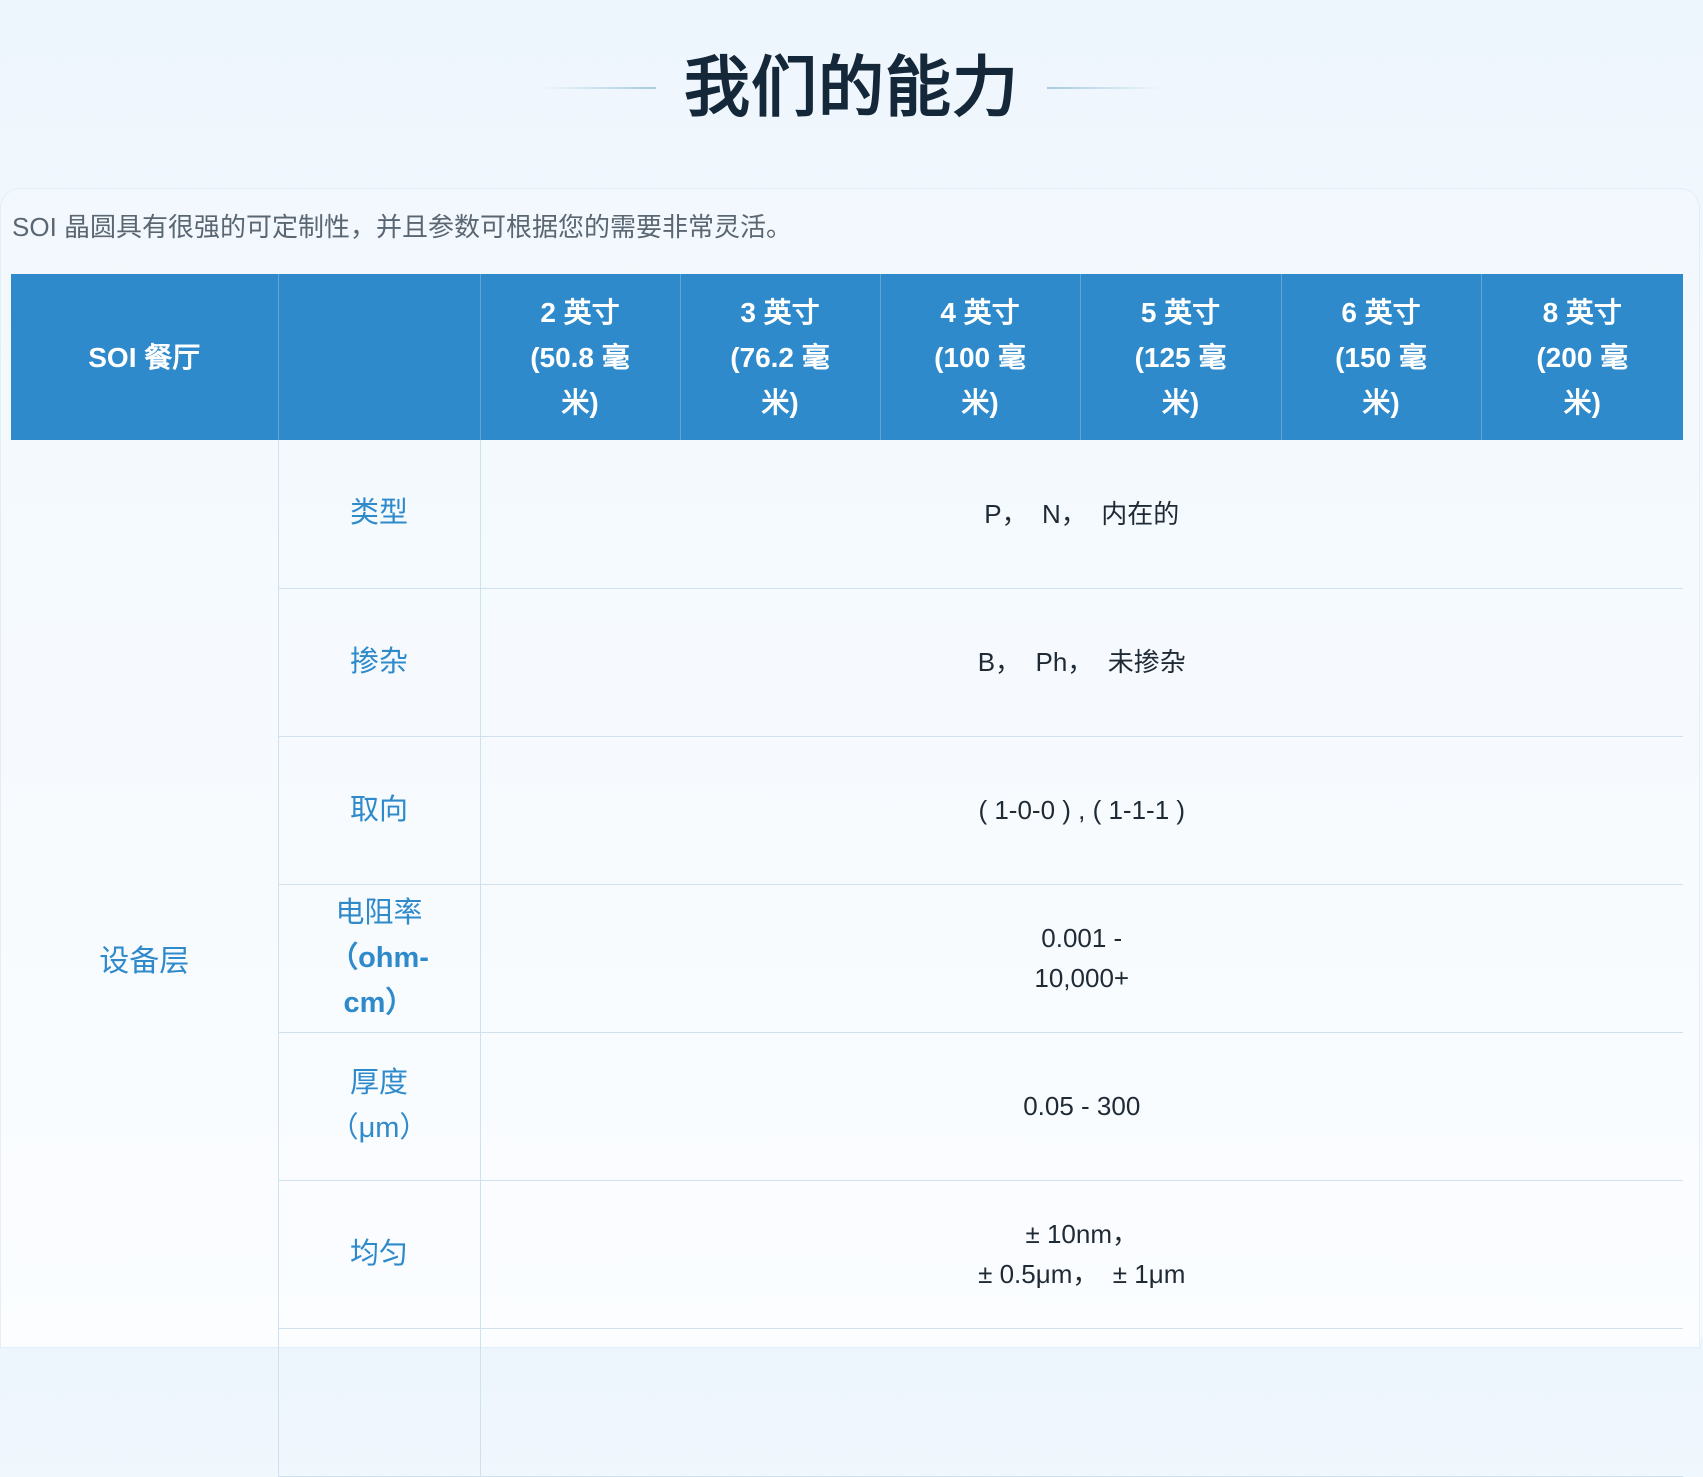  I want to click on param-line-3: cm）, so click(379, 1002).